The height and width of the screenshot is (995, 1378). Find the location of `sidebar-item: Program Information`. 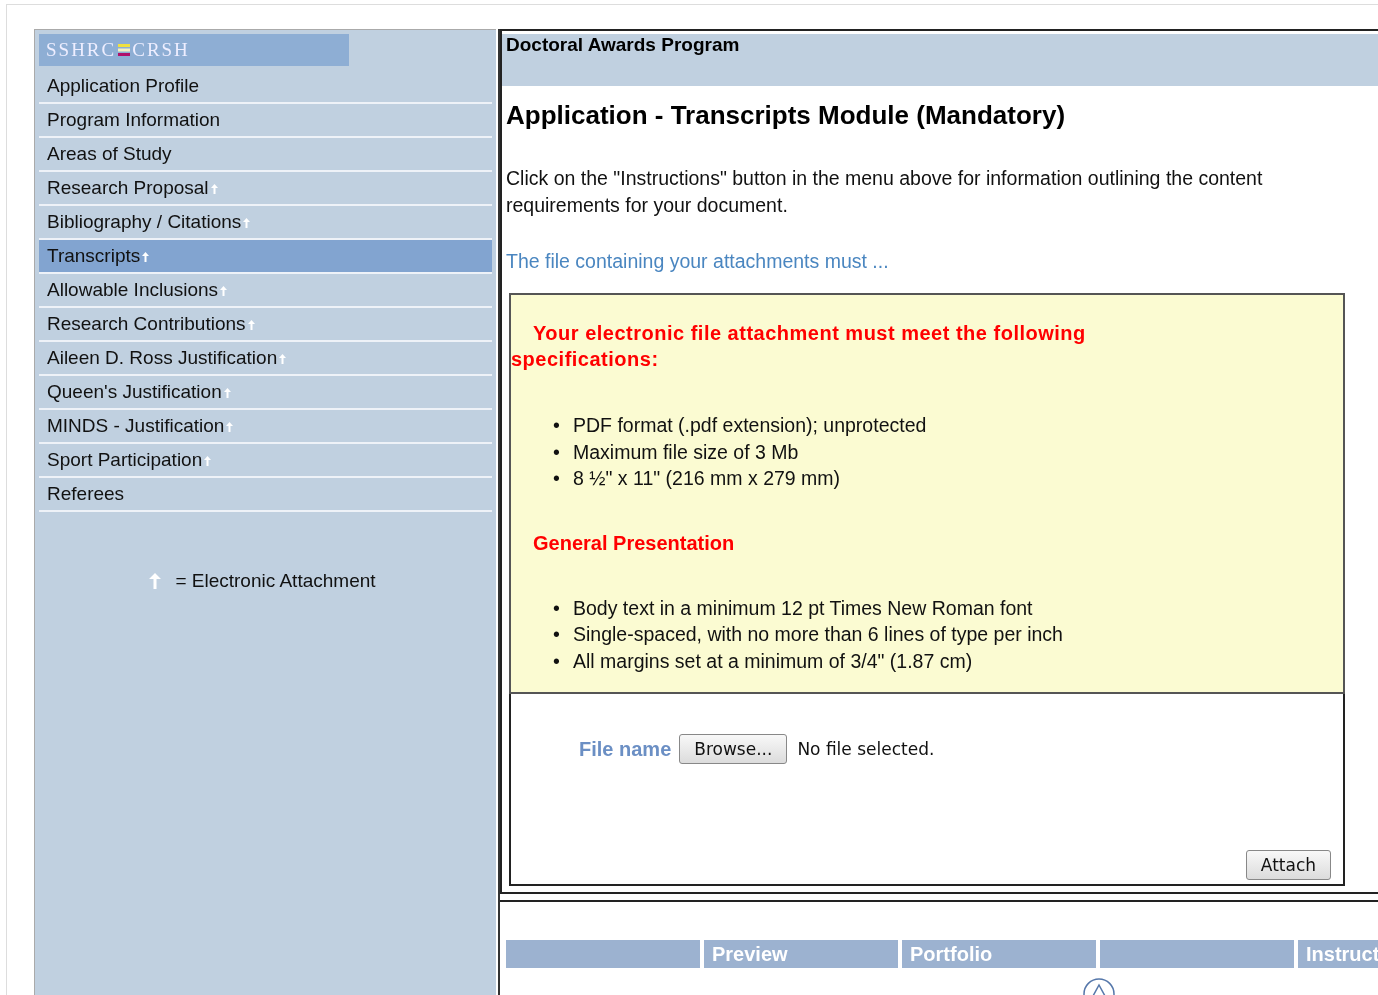

sidebar-item: Program Information is located at coordinates (265, 121).